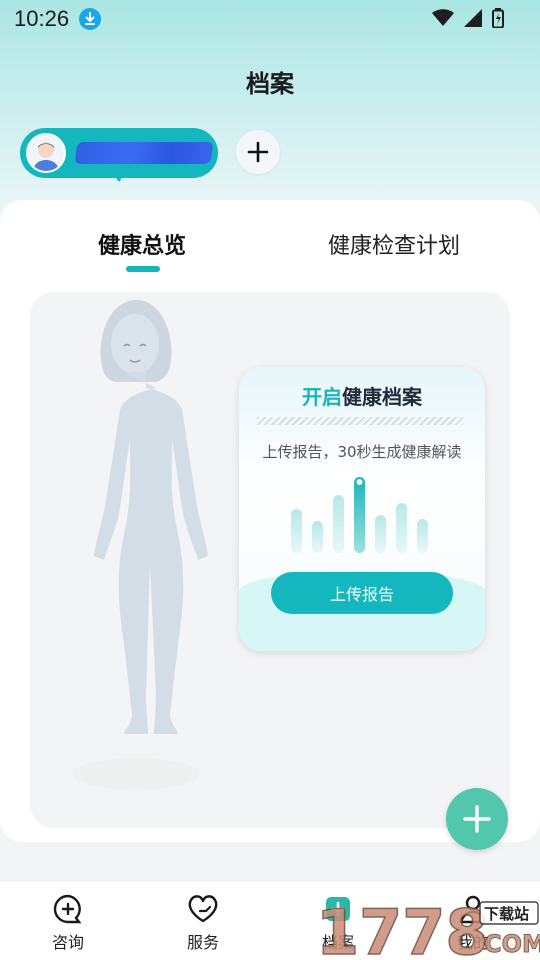 The width and height of the screenshot is (540, 960). Describe the element at coordinates (362, 452) in the screenshot. I see `card-subtitle: 上传报告，30秒生成健康解读` at that location.